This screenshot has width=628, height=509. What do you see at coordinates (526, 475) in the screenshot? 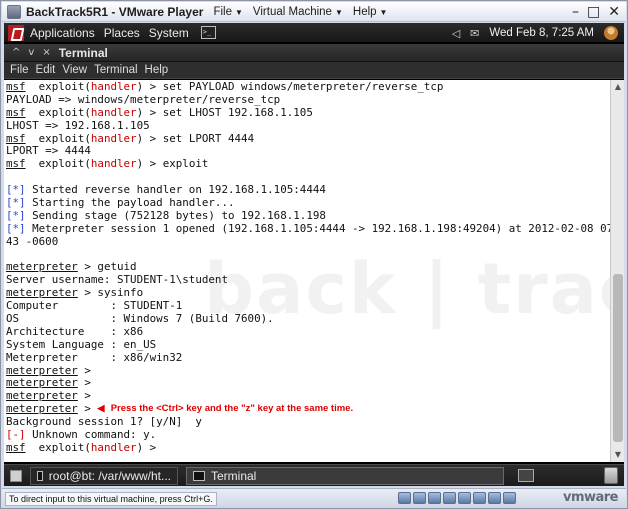
I see `workspace-switcher-icon` at bounding box center [526, 475].